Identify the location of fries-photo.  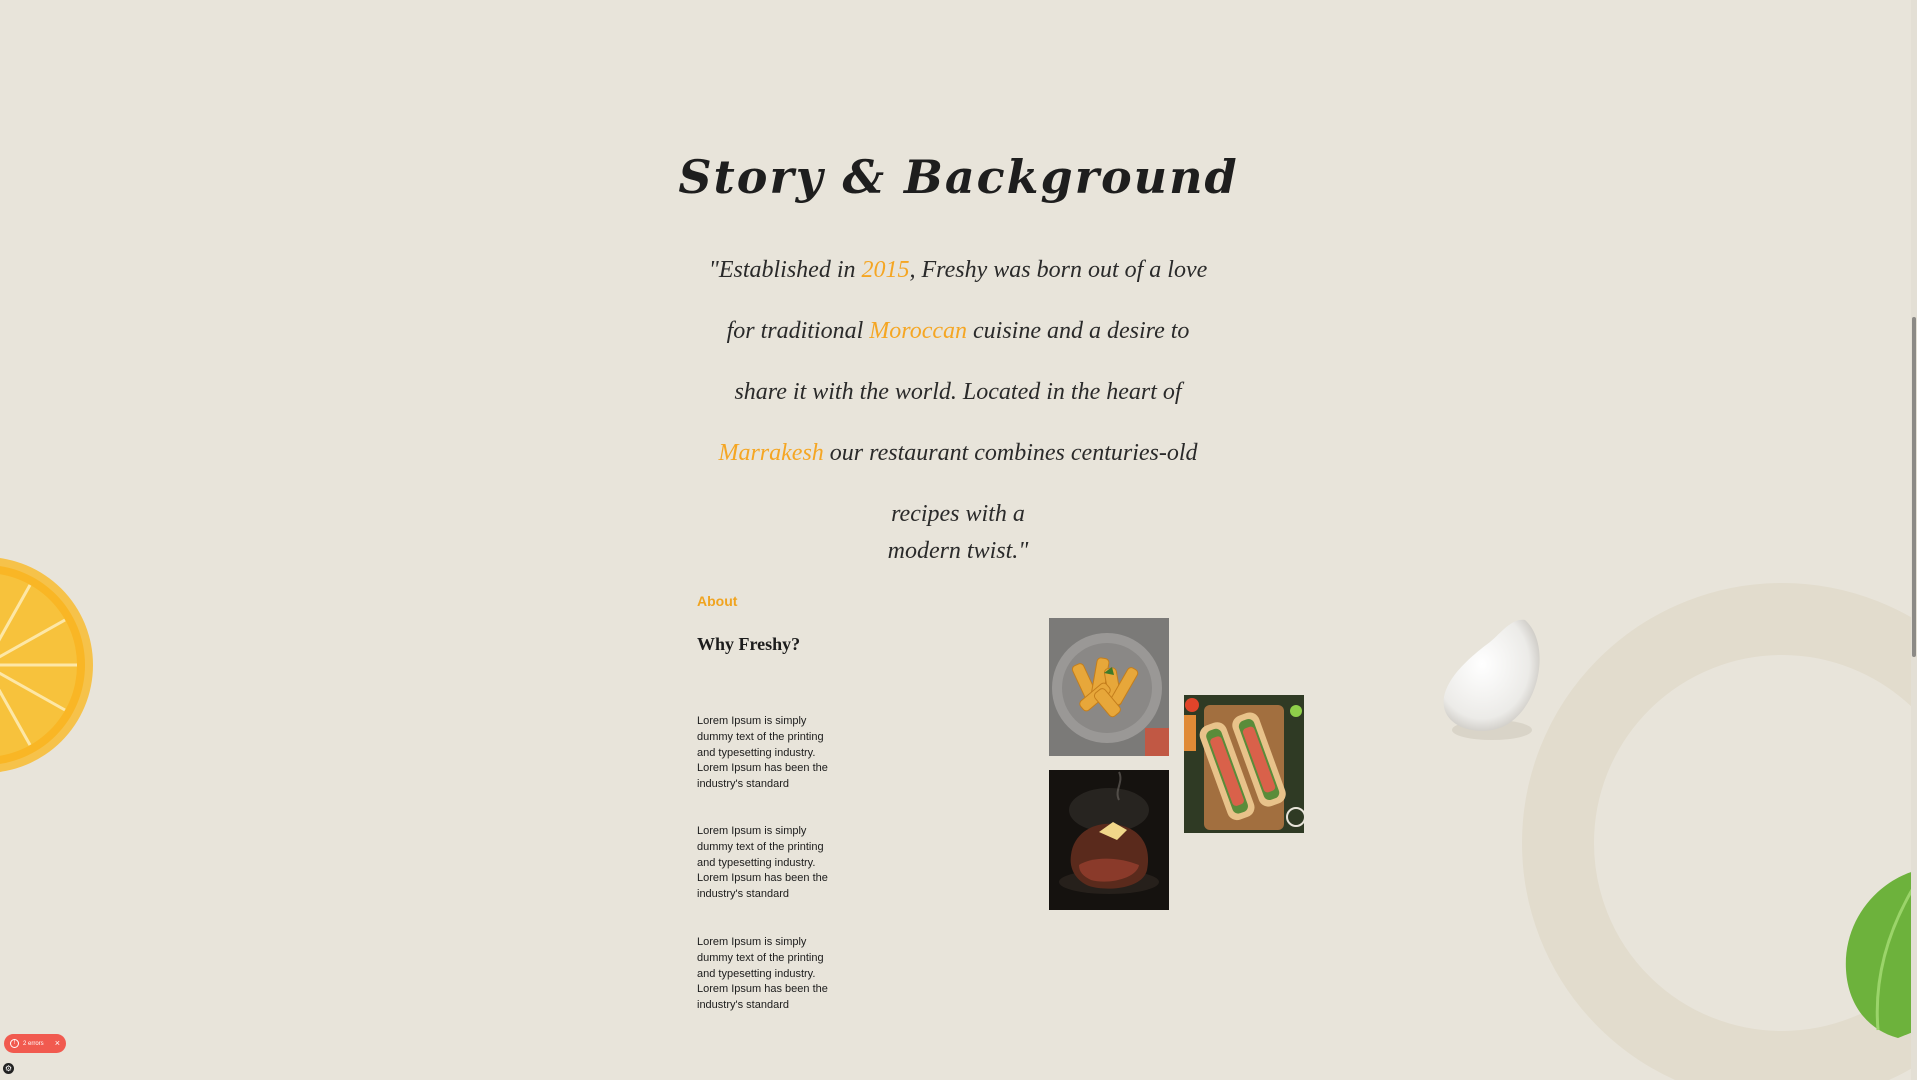
(1109, 687).